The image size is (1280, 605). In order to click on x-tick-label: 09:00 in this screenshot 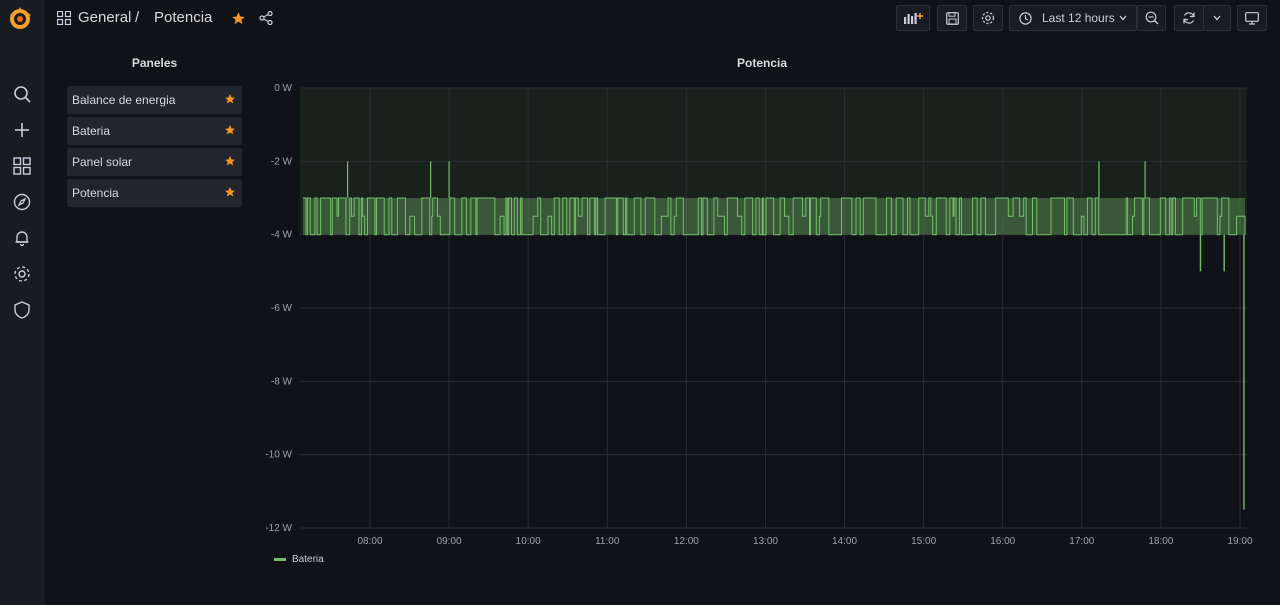, I will do `click(449, 541)`.